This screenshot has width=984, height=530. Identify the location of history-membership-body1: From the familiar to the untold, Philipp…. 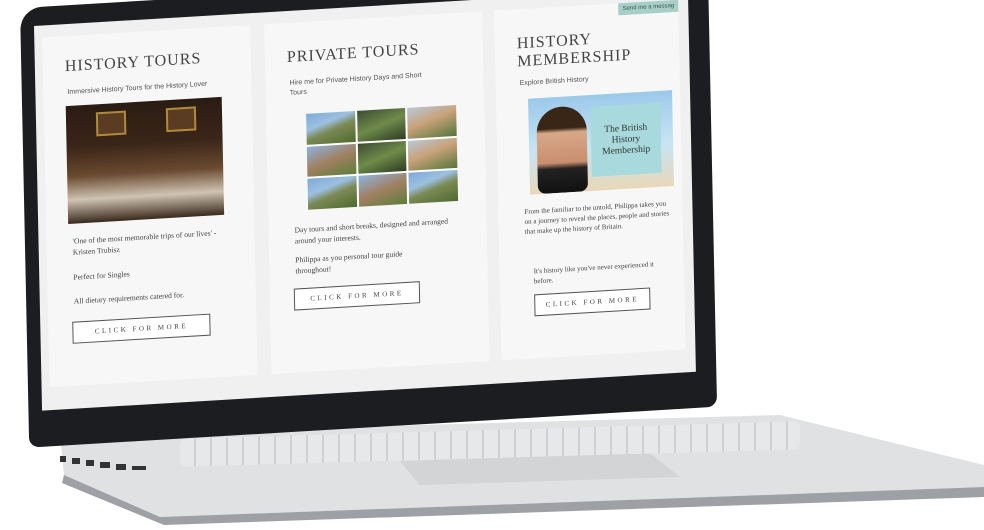
(597, 217).